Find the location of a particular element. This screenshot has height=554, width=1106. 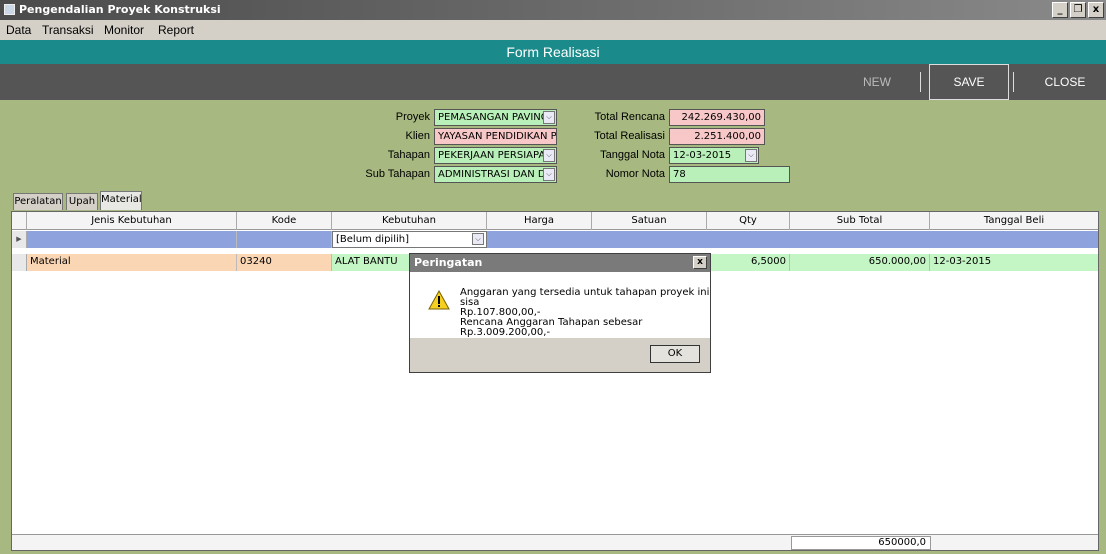

close-window-button: x is located at coordinates (1096, 10).